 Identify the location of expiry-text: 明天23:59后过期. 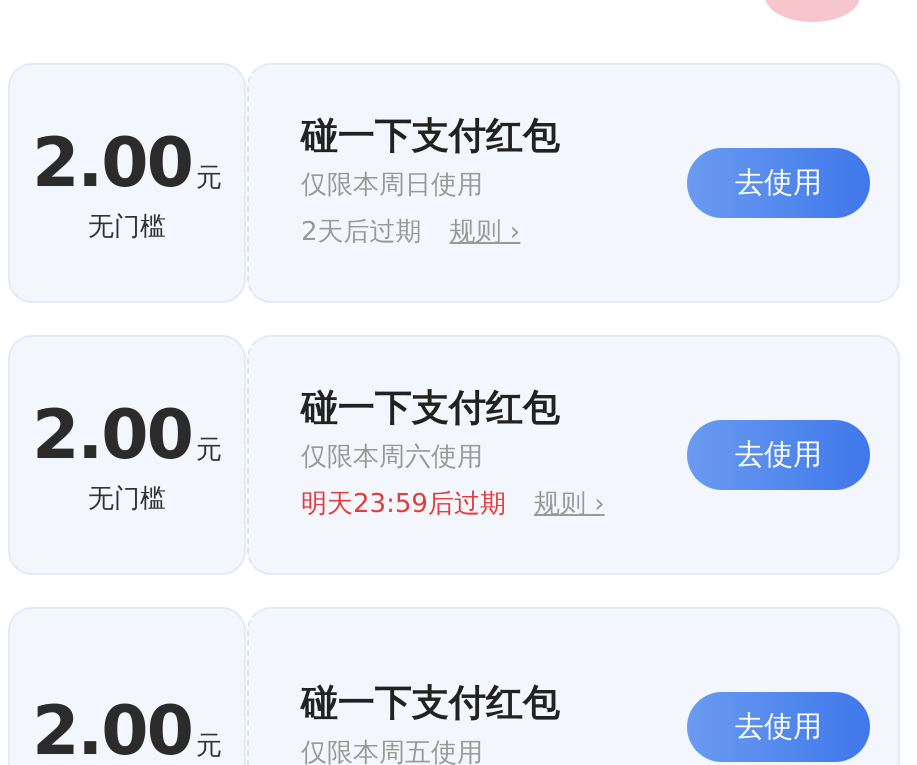
(403, 505).